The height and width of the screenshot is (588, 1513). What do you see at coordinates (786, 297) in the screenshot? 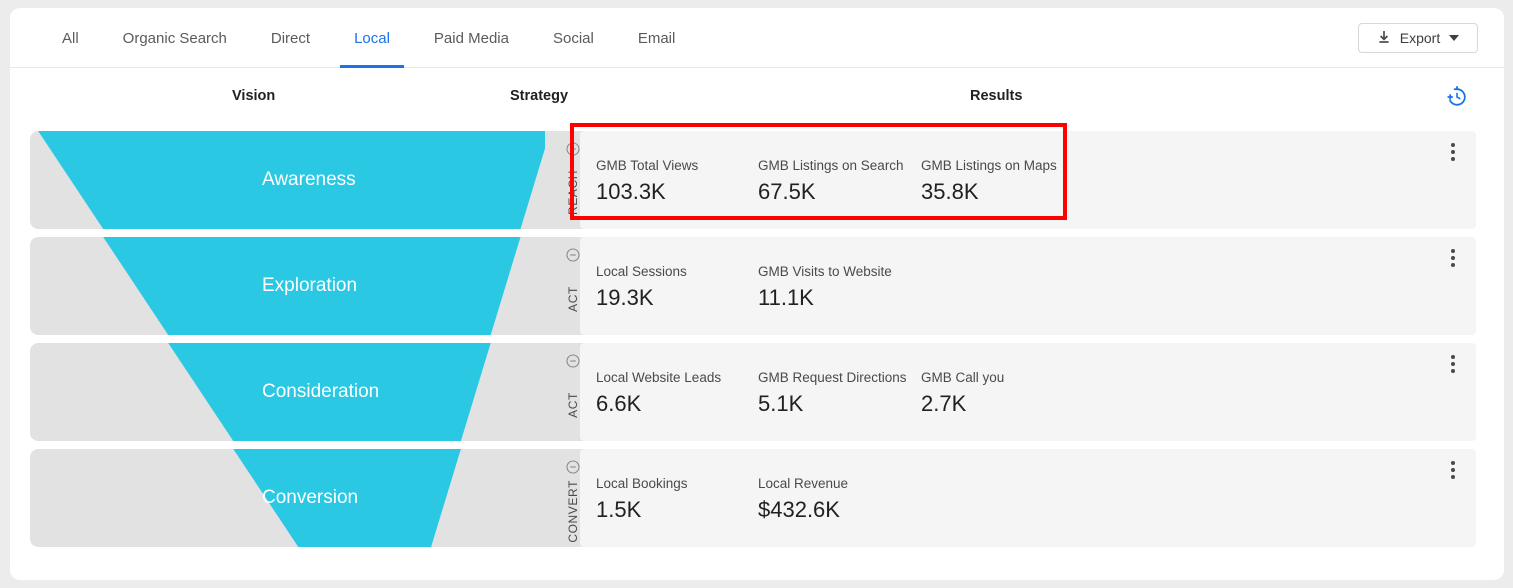
I see `metric-value: 11.1K` at bounding box center [786, 297].